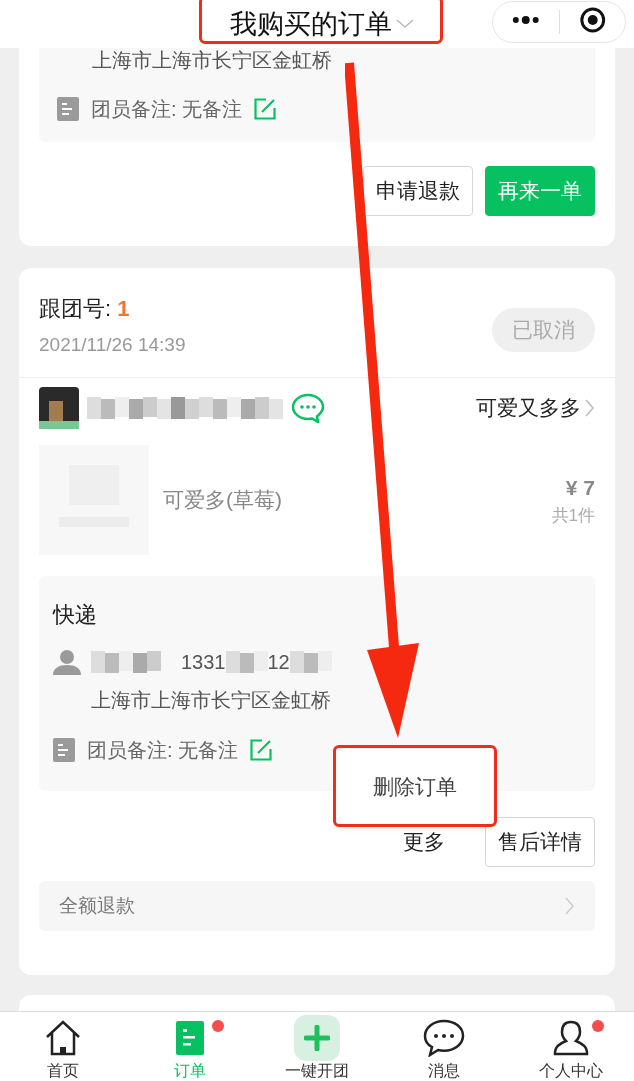  I want to click on seller-name: 可爱又多多, so click(528, 408).